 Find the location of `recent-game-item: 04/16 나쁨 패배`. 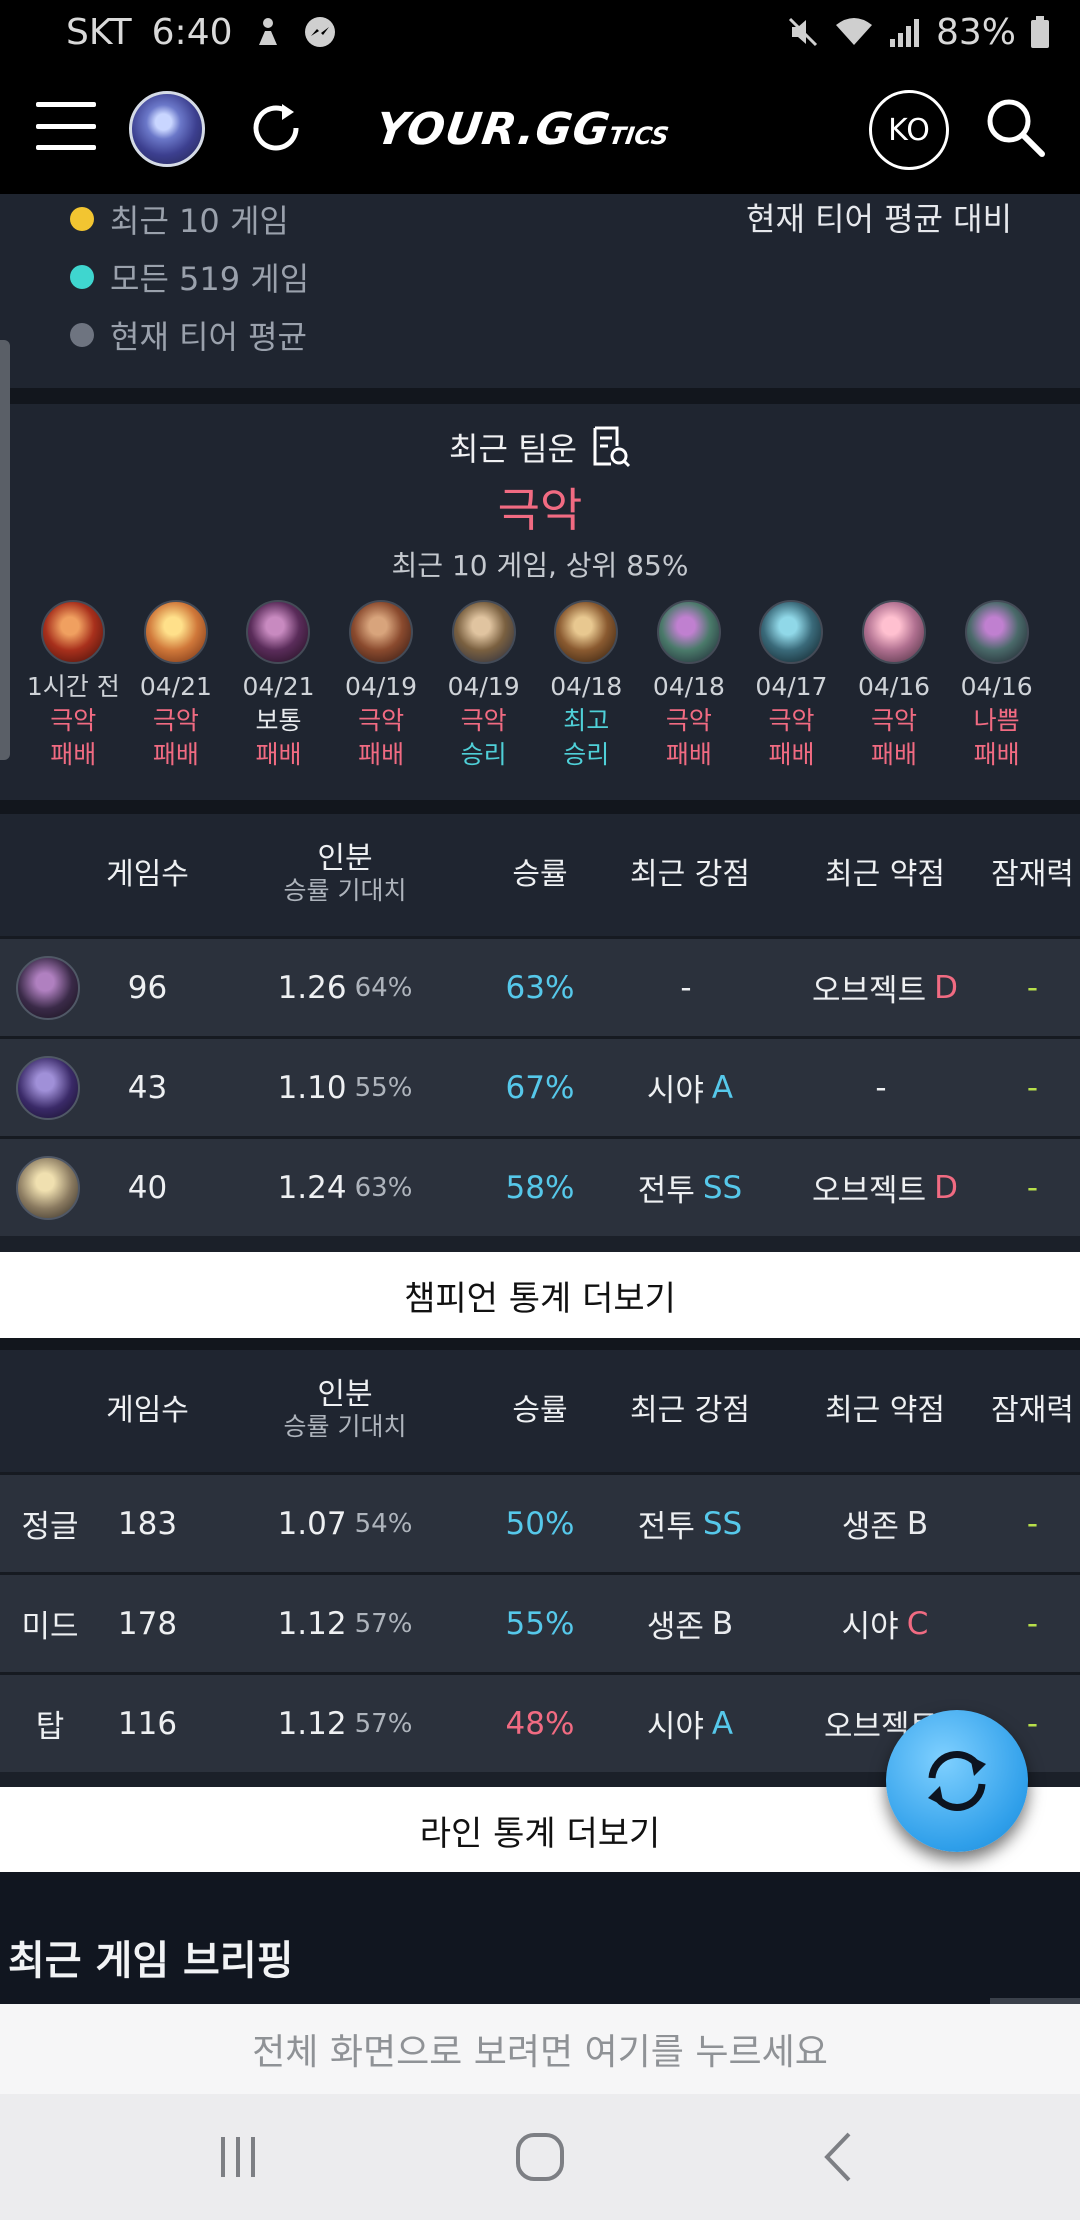

recent-game-item: 04/16 나쁨 패배 is located at coordinates (996, 686).